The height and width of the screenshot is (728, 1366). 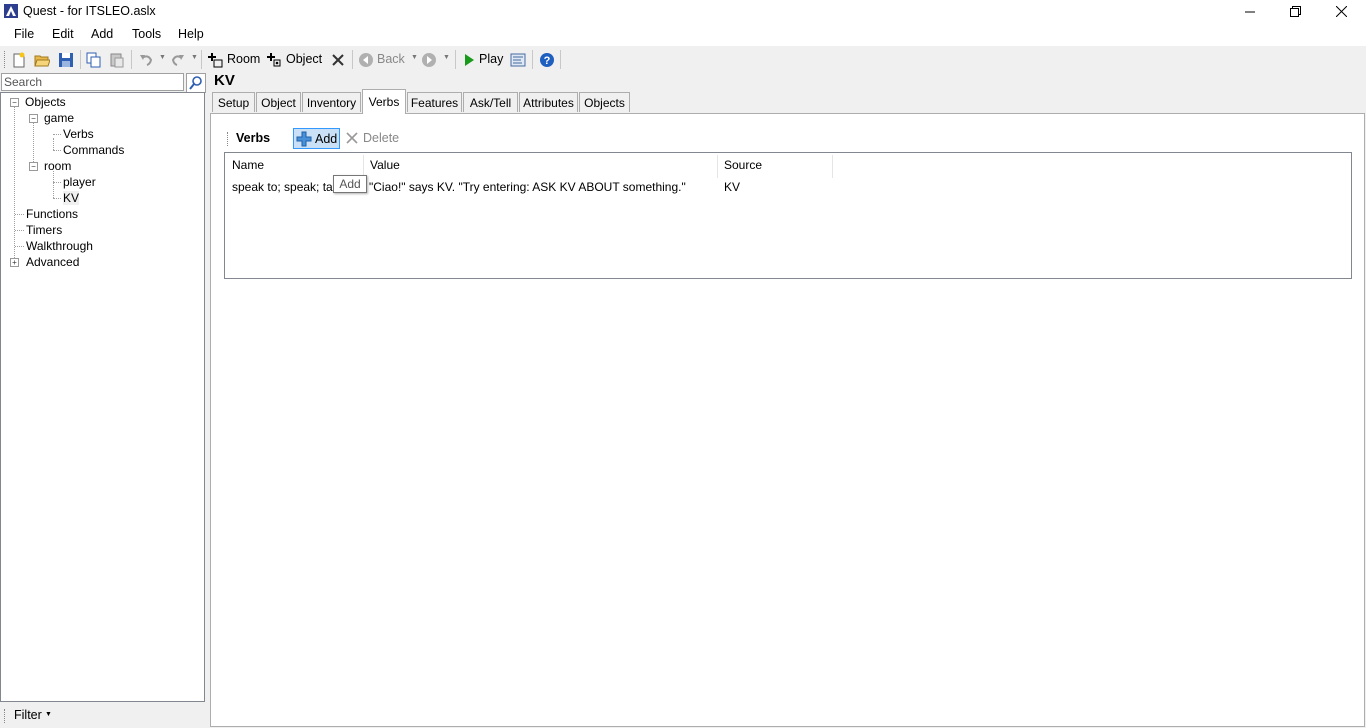 I want to click on tree-item-verbs: Verbs, so click(x=78, y=134).